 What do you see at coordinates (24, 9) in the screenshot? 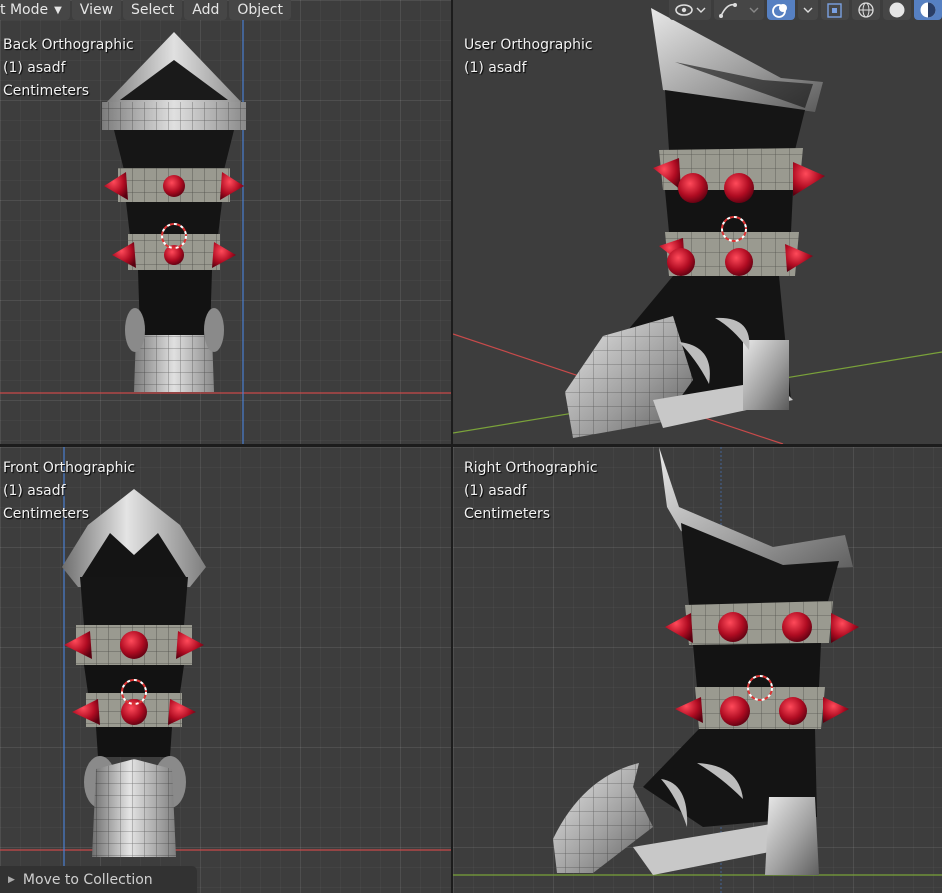
I see `mode-label: t Mode` at bounding box center [24, 9].